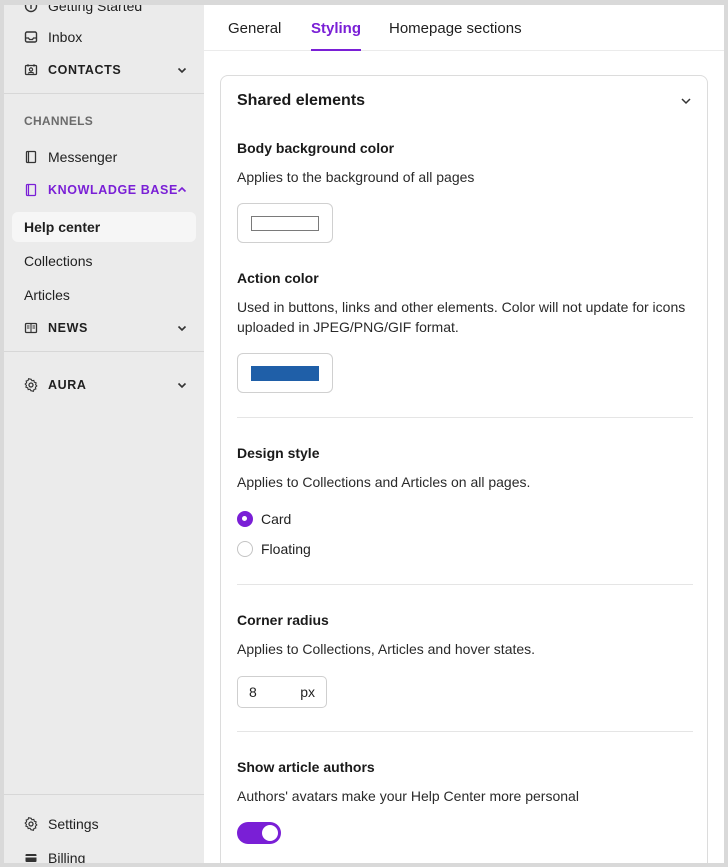  I want to click on show-authors-label: Show article authors, so click(306, 767).